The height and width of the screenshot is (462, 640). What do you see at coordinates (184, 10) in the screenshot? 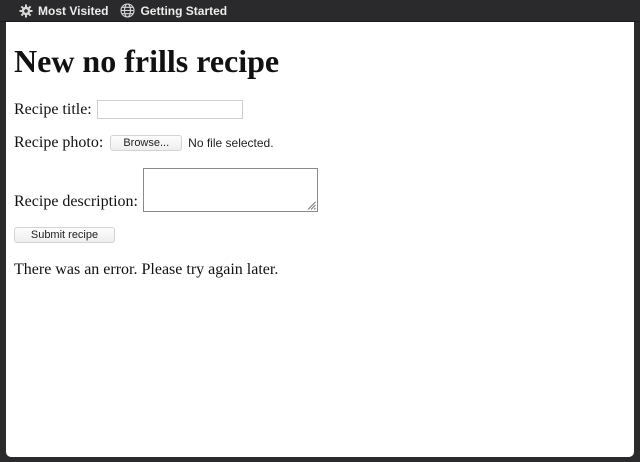
I see `bookmark-label: Getting Started` at bounding box center [184, 10].